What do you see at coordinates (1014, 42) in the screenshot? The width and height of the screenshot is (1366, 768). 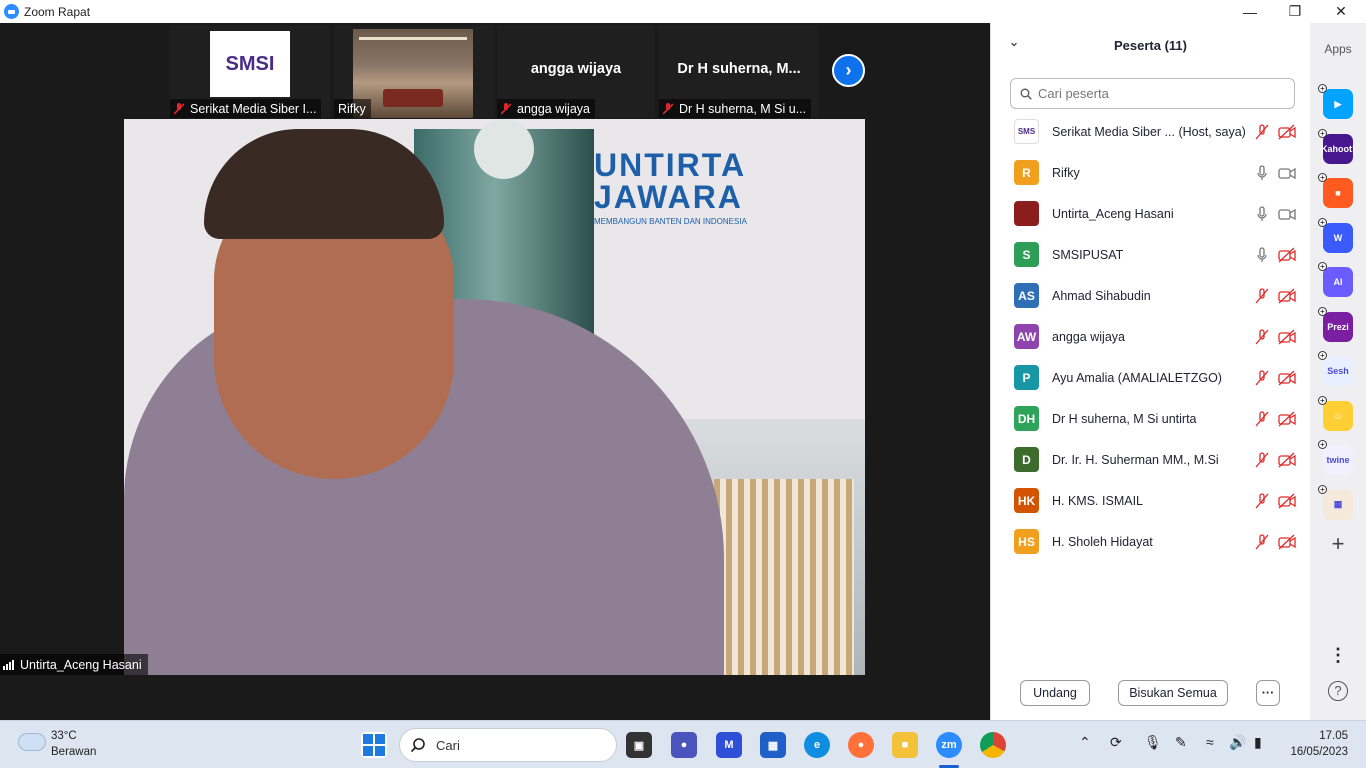 I see `chevron-down-icon: ⌄` at bounding box center [1014, 42].